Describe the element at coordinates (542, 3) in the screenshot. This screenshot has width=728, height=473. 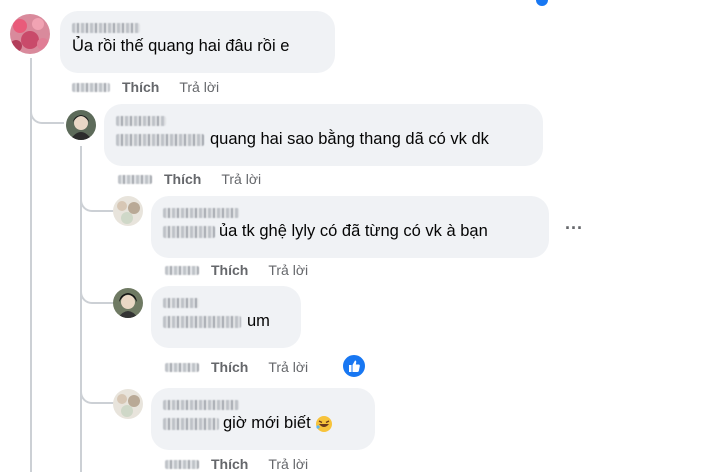
I see `notification-dot` at that location.